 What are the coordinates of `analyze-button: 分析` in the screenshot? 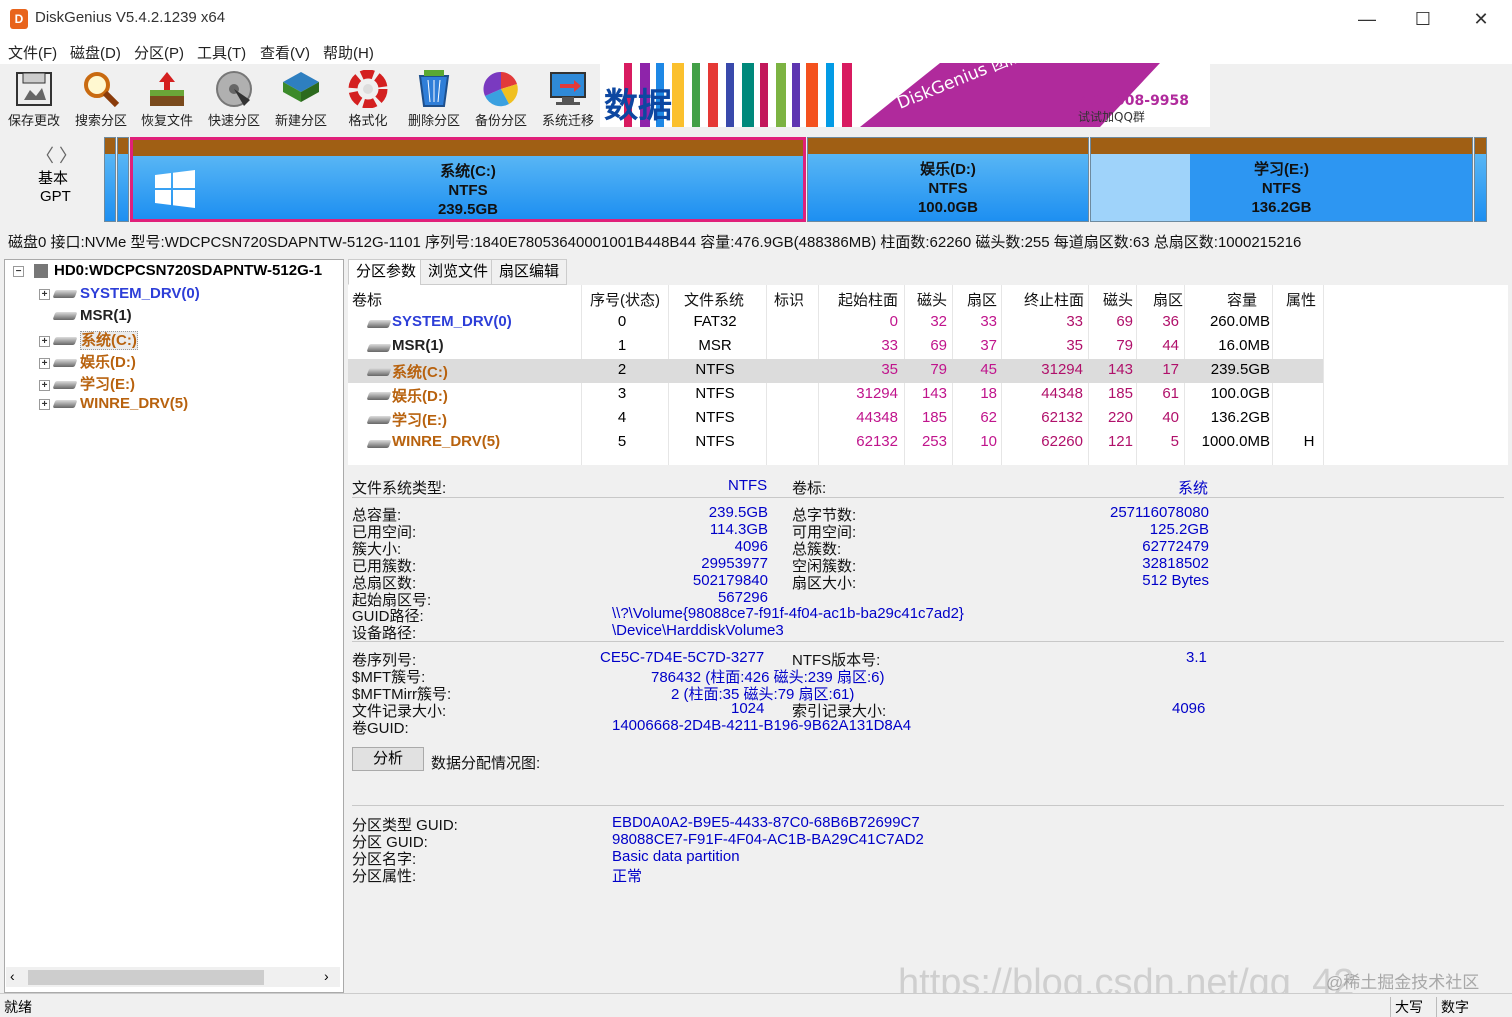 It's located at (388, 759).